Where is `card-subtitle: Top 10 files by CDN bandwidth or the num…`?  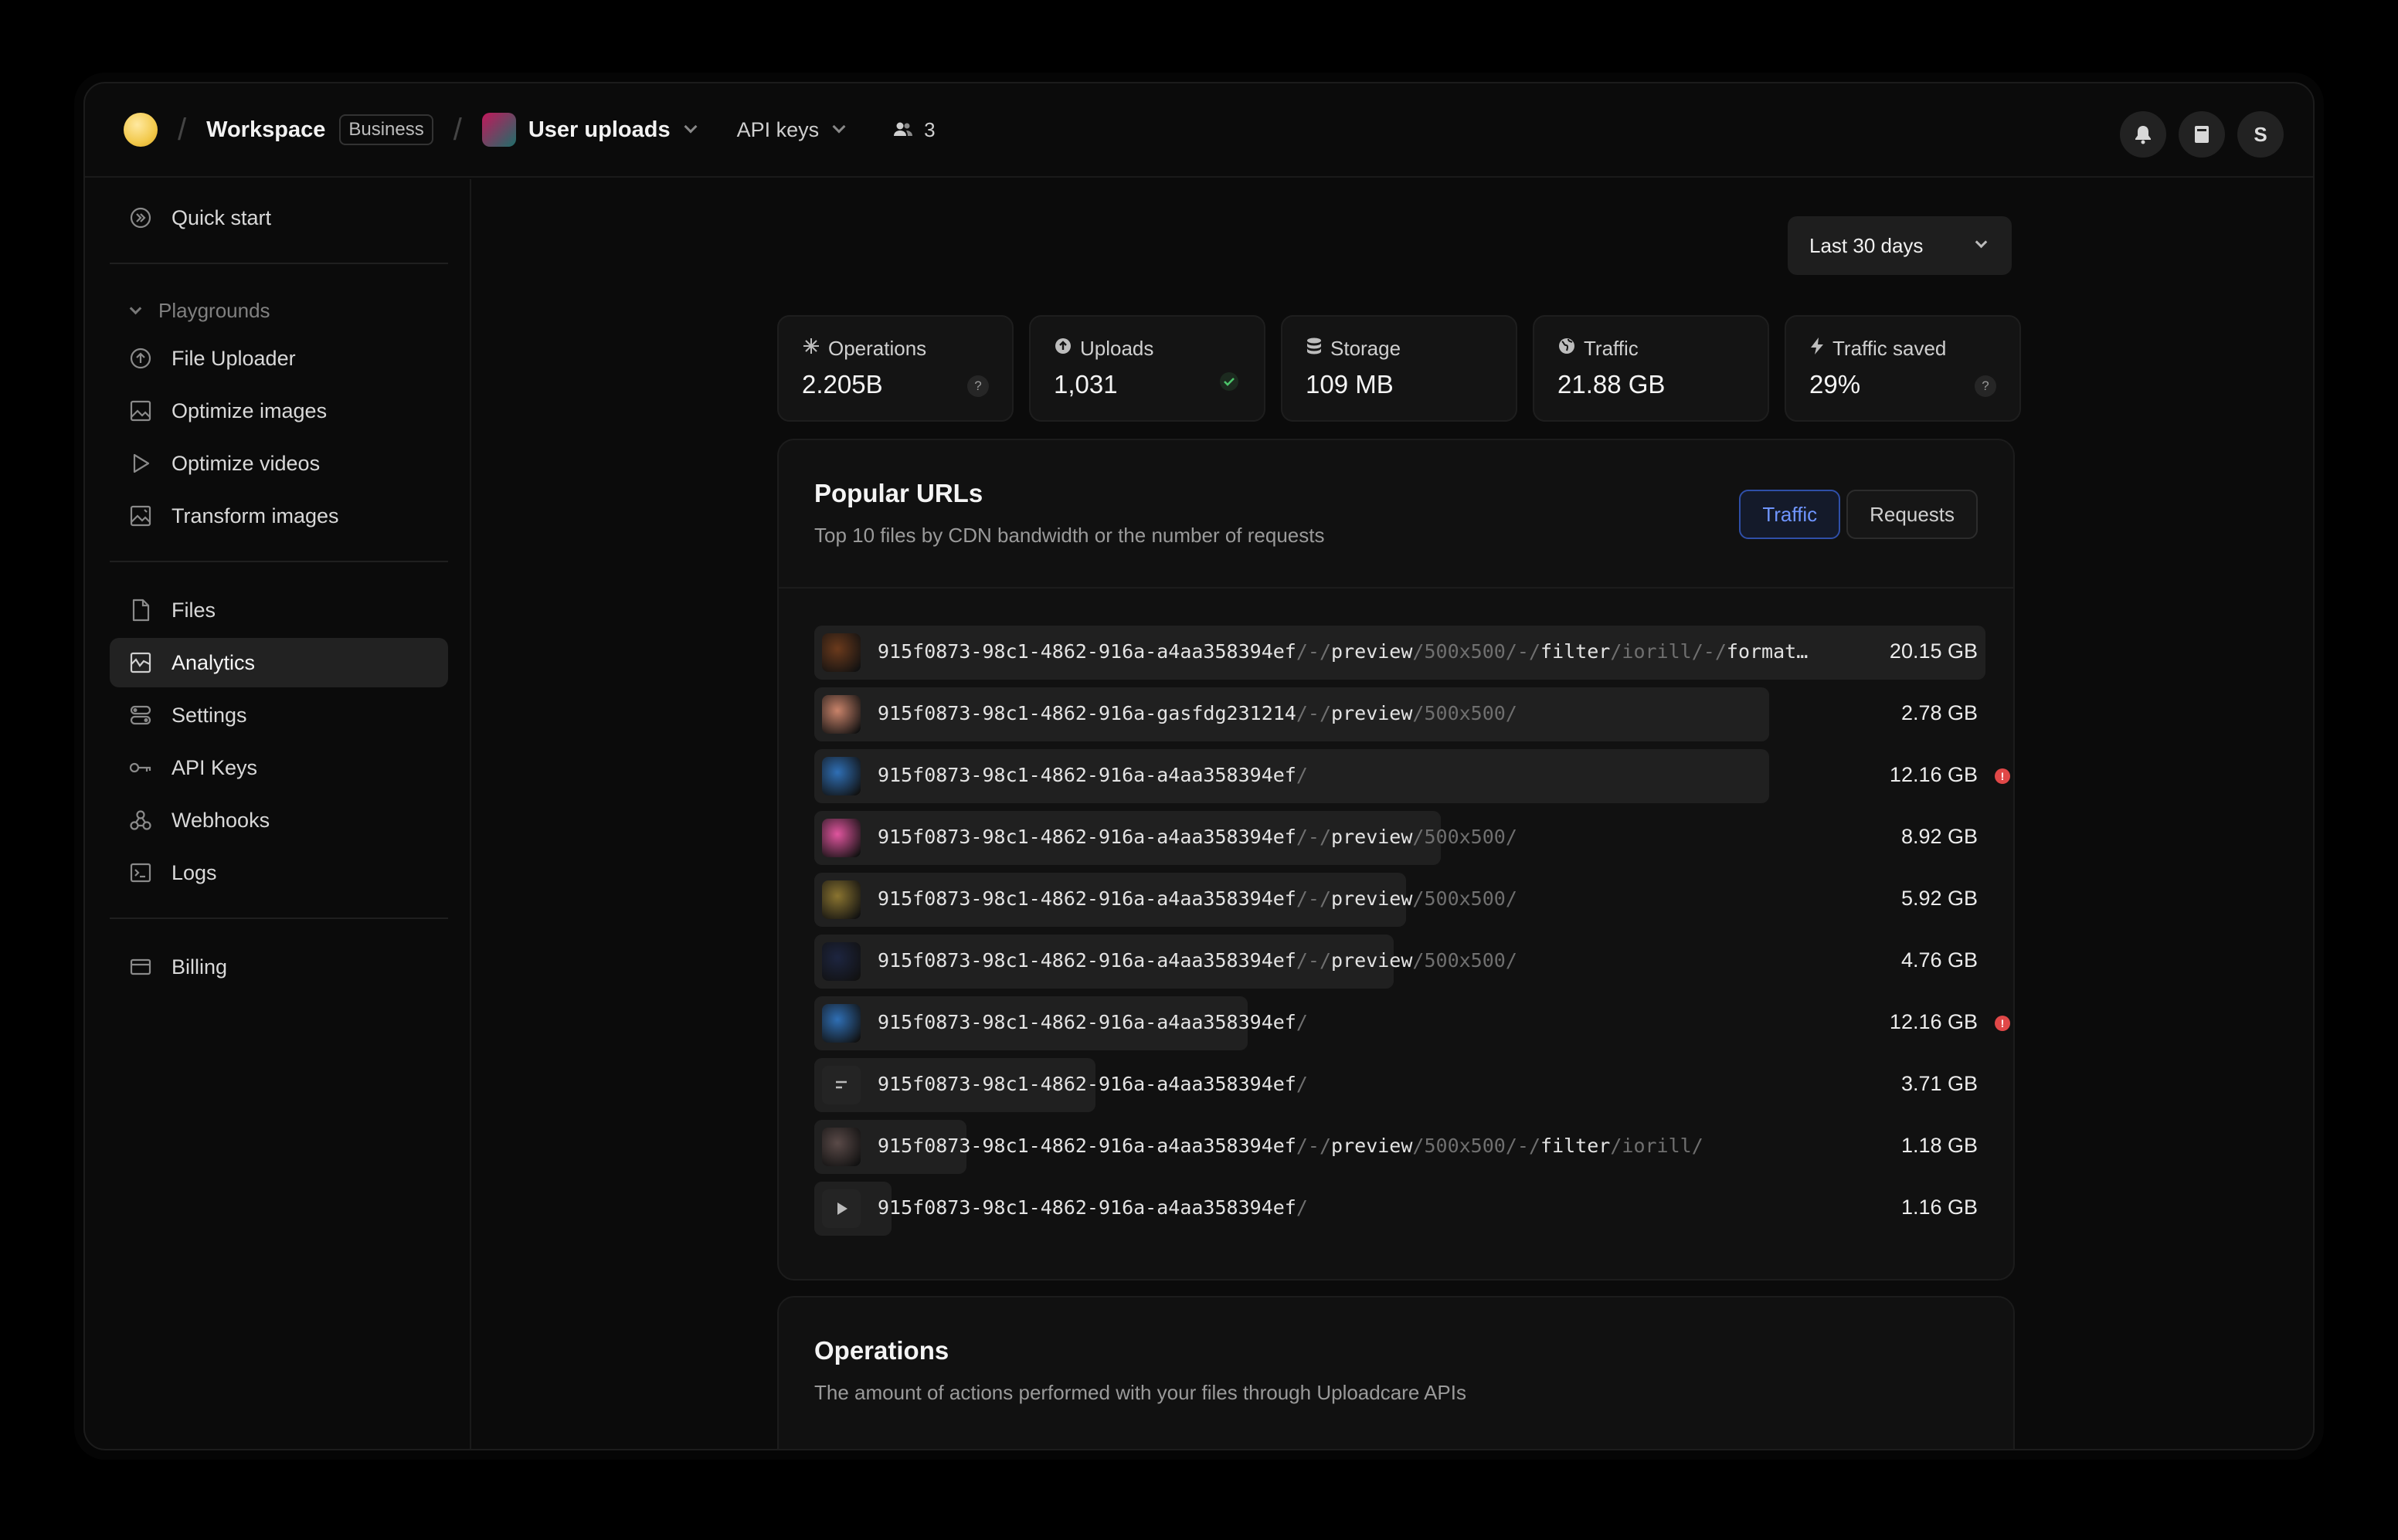 card-subtitle: Top 10 files by CDN bandwidth or the num… is located at coordinates (1070, 535).